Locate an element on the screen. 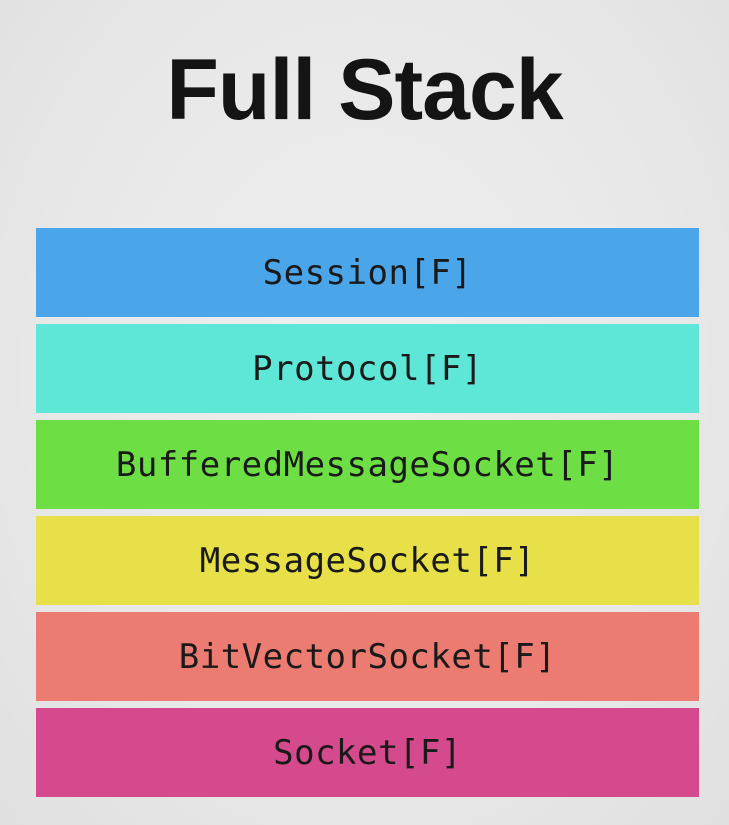 This screenshot has height=825, width=729. layer-label: Session[F] is located at coordinates (367, 272).